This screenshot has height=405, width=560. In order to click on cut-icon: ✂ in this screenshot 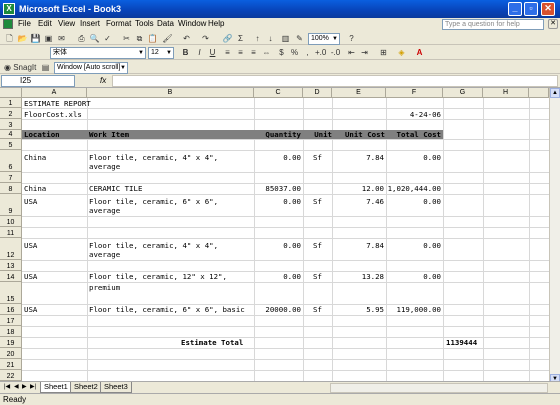, I will do `click(126, 38)`.